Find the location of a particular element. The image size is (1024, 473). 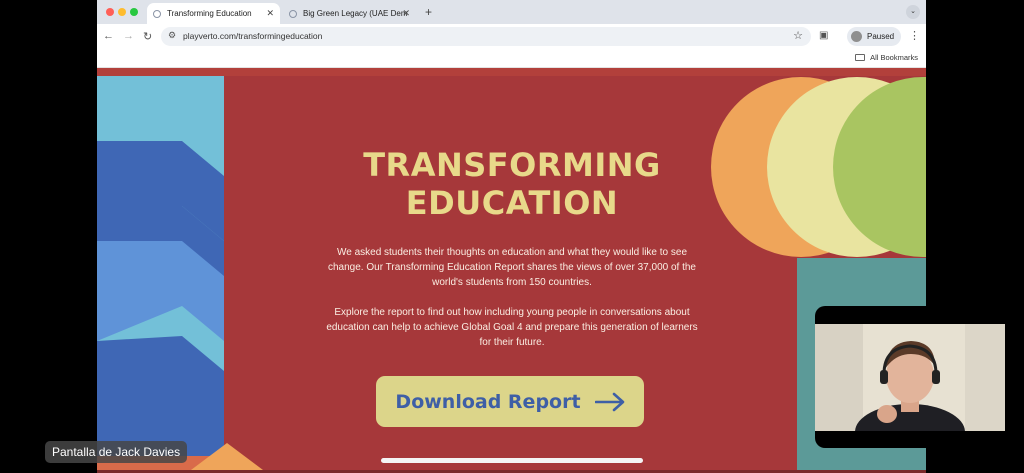

tab-label: Transforming Education is located at coordinates (209, 13).